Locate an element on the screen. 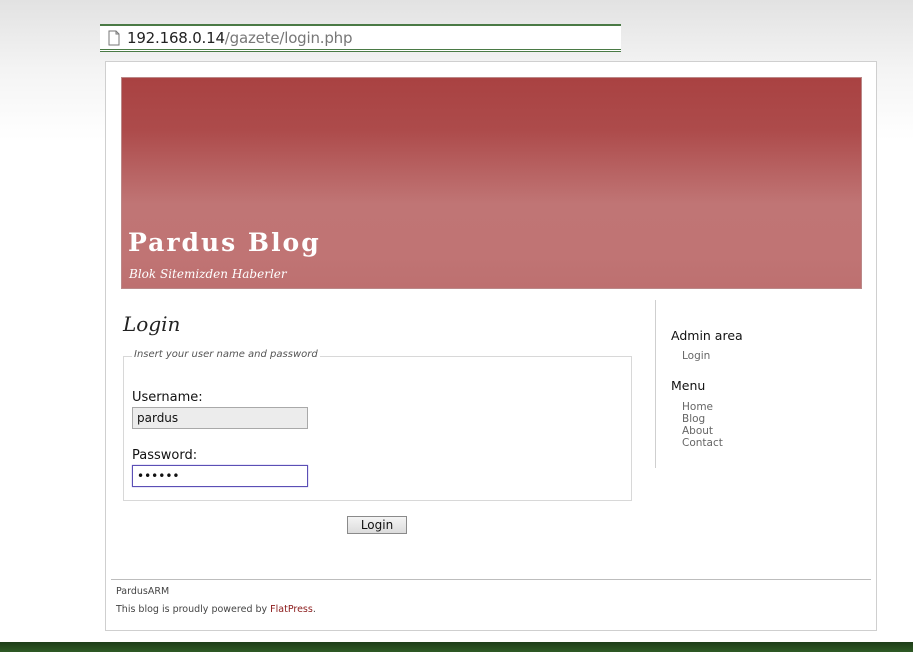  page-title: Login is located at coordinates (152, 324).